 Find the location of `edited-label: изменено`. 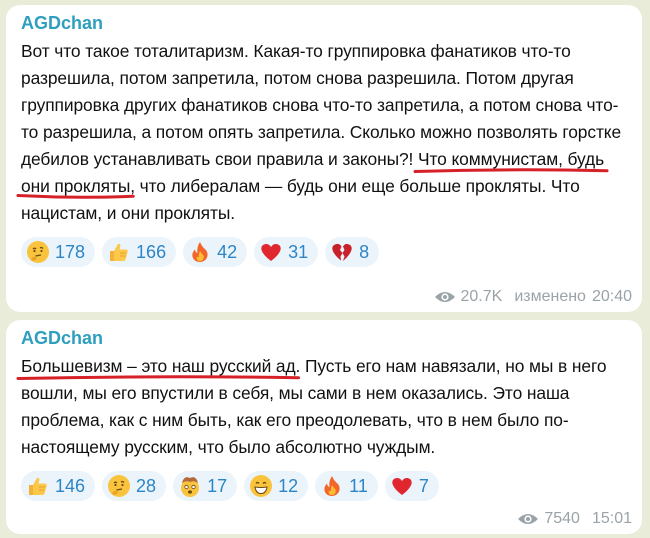

edited-label: изменено is located at coordinates (550, 296).